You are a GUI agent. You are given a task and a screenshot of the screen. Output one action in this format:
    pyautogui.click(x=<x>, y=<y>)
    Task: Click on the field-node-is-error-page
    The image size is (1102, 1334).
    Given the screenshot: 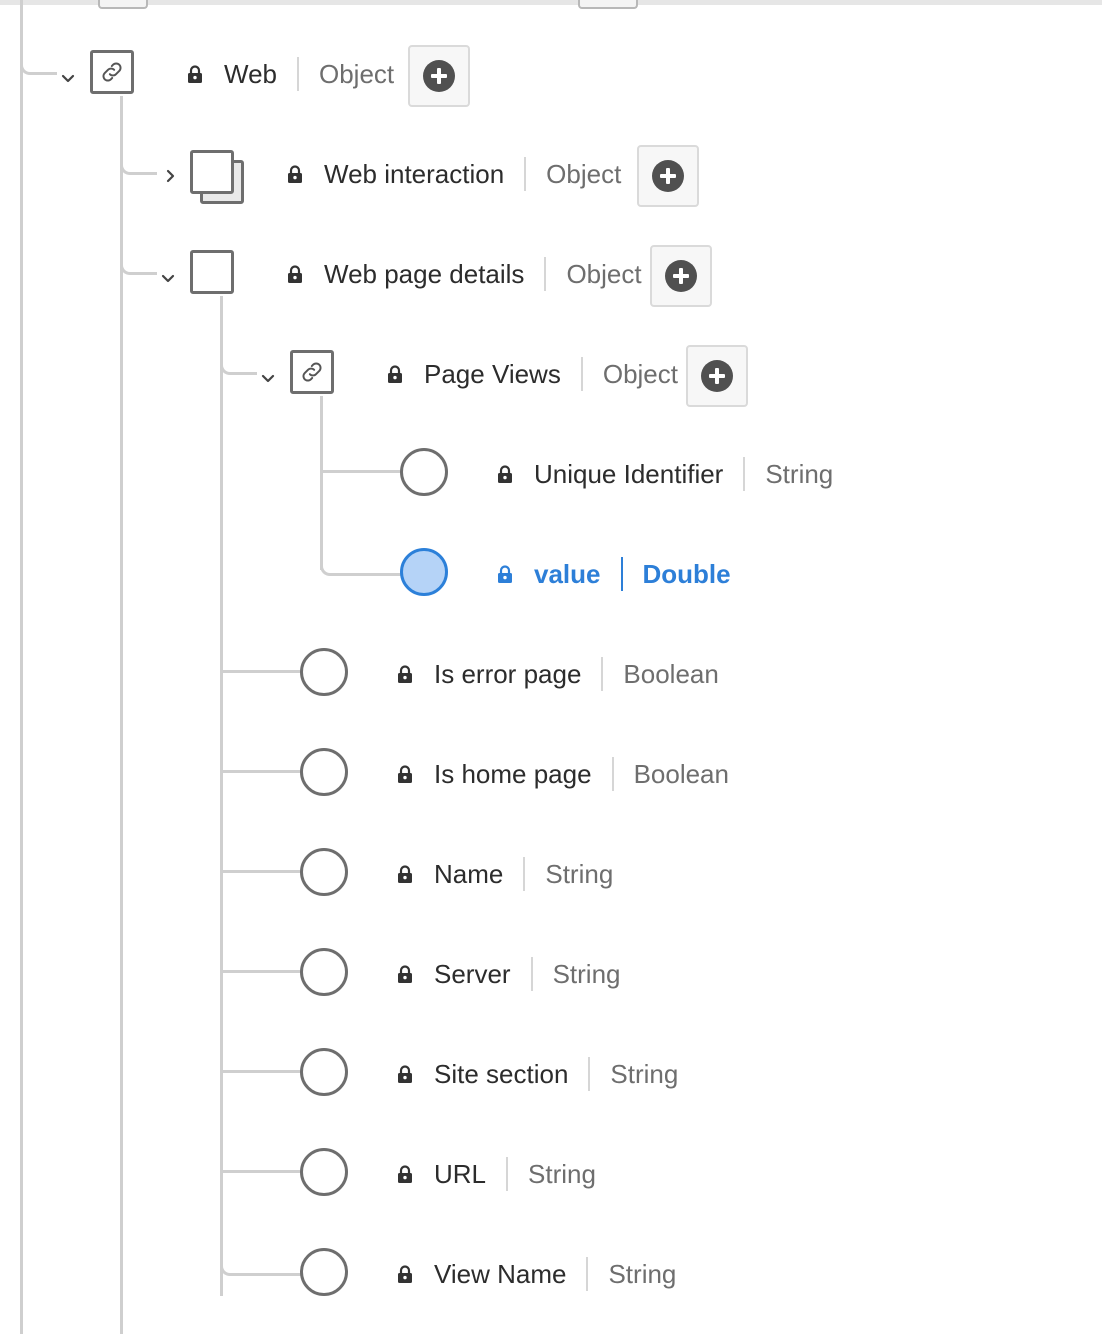 What is the action you would take?
    pyautogui.click(x=324, y=672)
    